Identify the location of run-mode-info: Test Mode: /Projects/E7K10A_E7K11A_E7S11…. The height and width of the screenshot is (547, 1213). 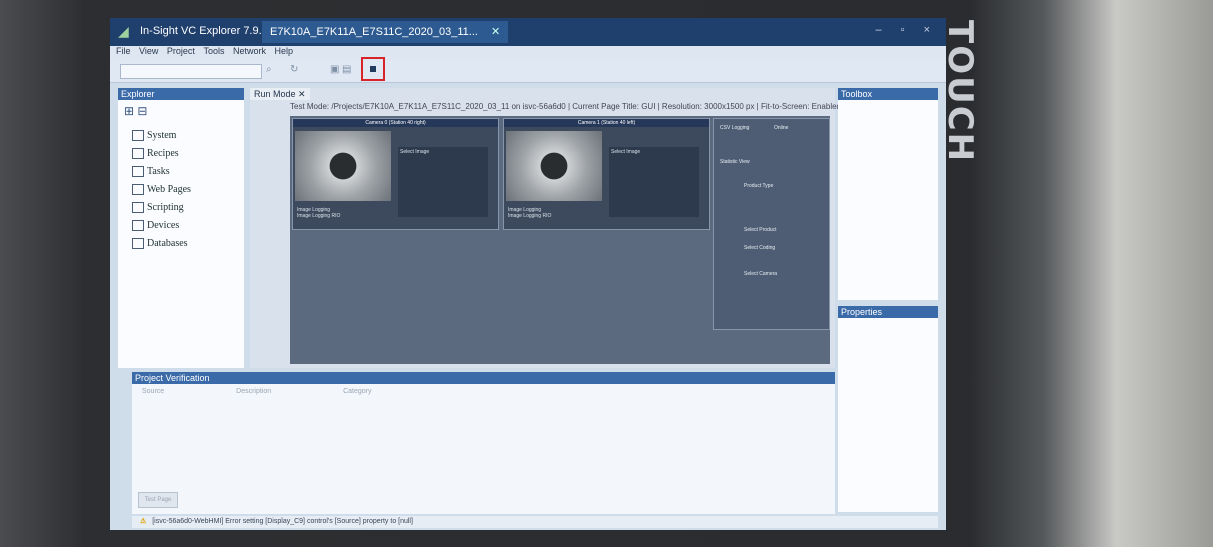
(566, 106).